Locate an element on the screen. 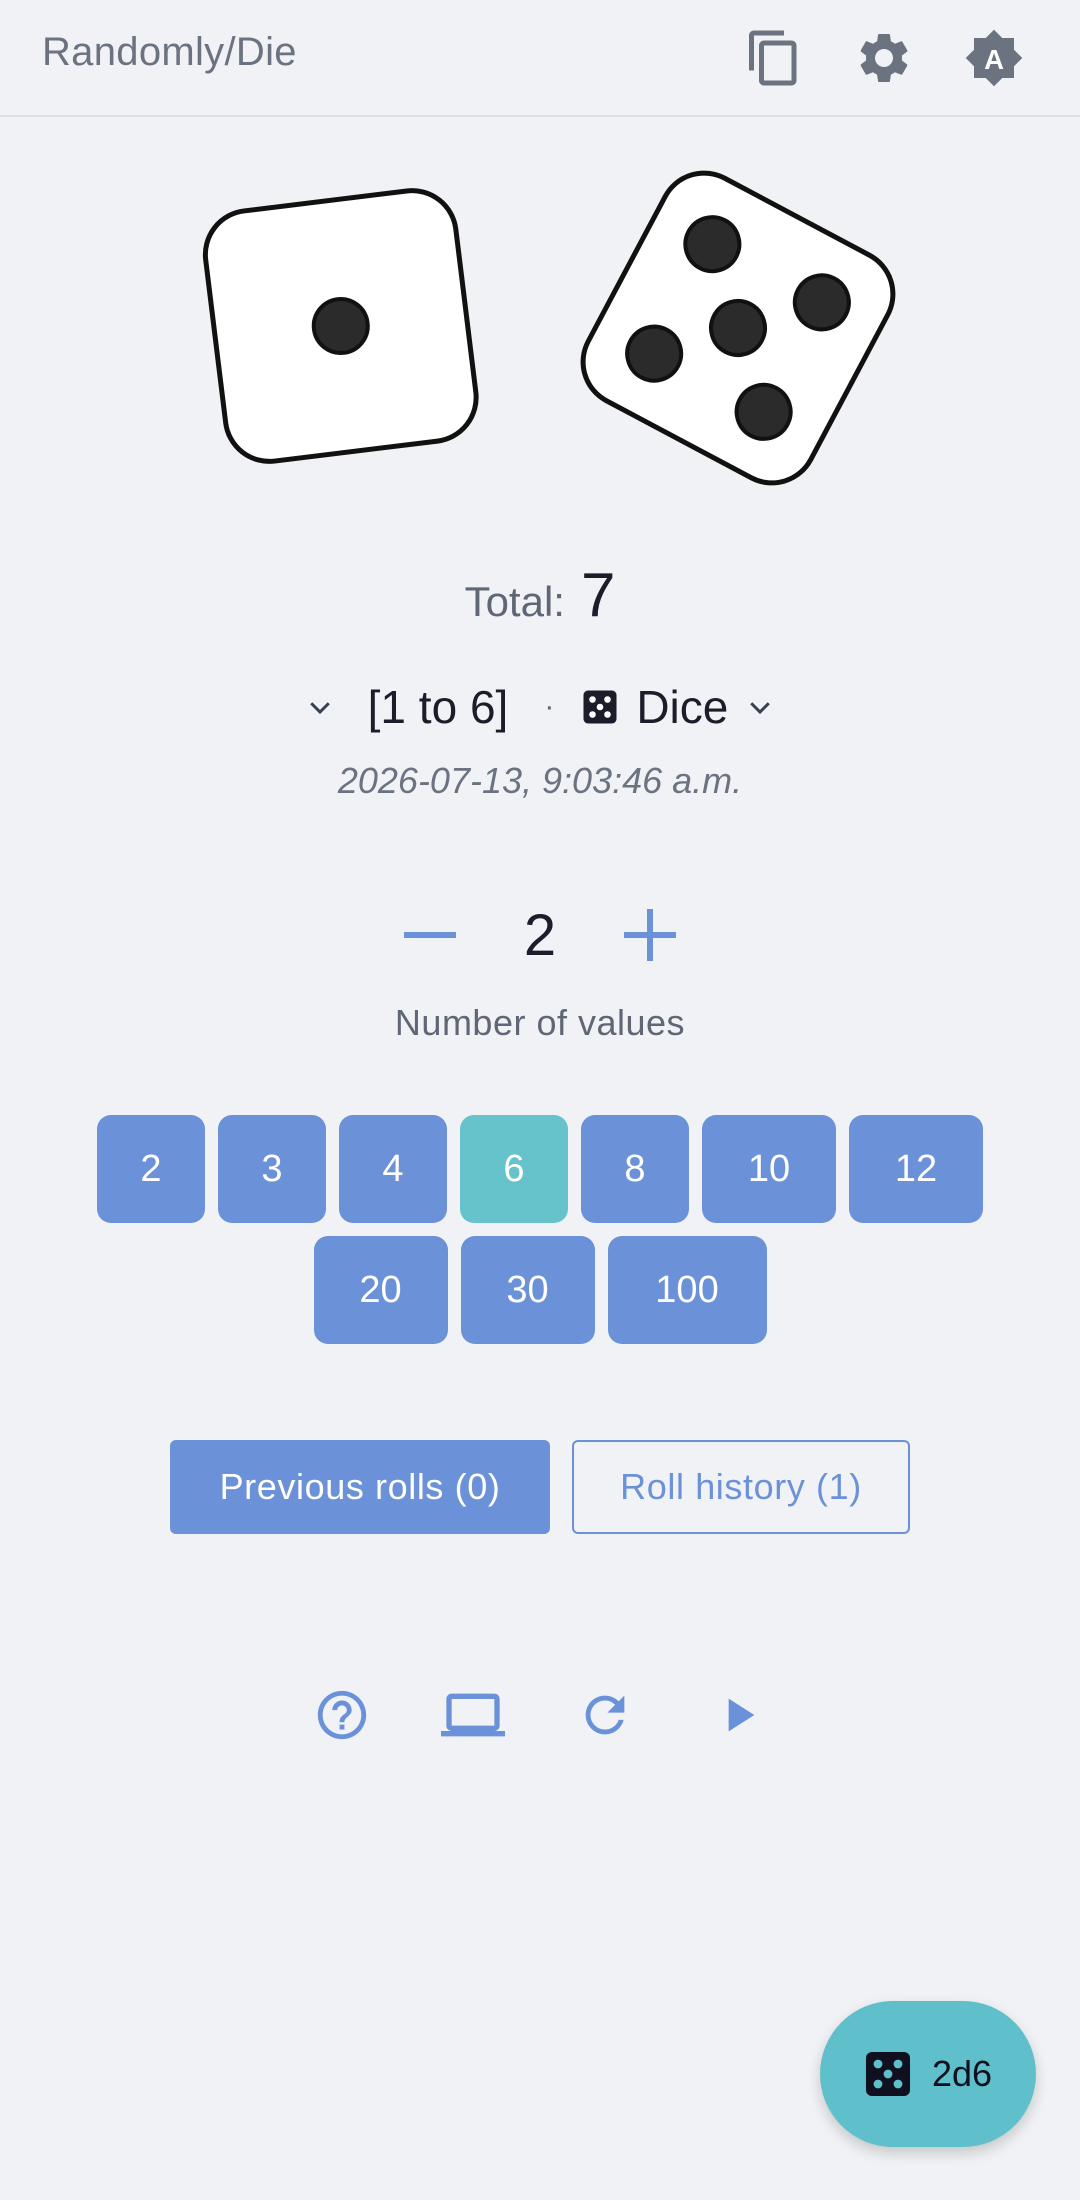  quantity-stepper: 2 is located at coordinates (540, 935).